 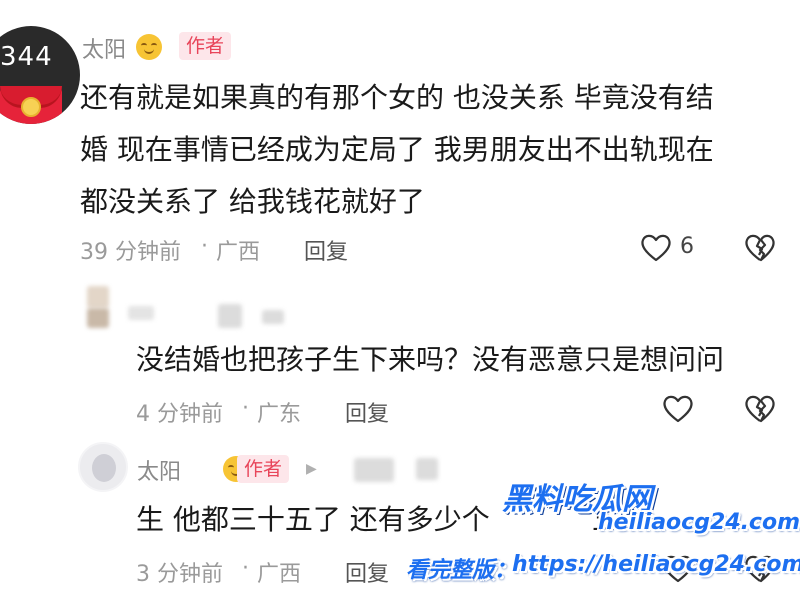 I want to click on watermark-url: heiliaocg24.com, so click(x=699, y=522).